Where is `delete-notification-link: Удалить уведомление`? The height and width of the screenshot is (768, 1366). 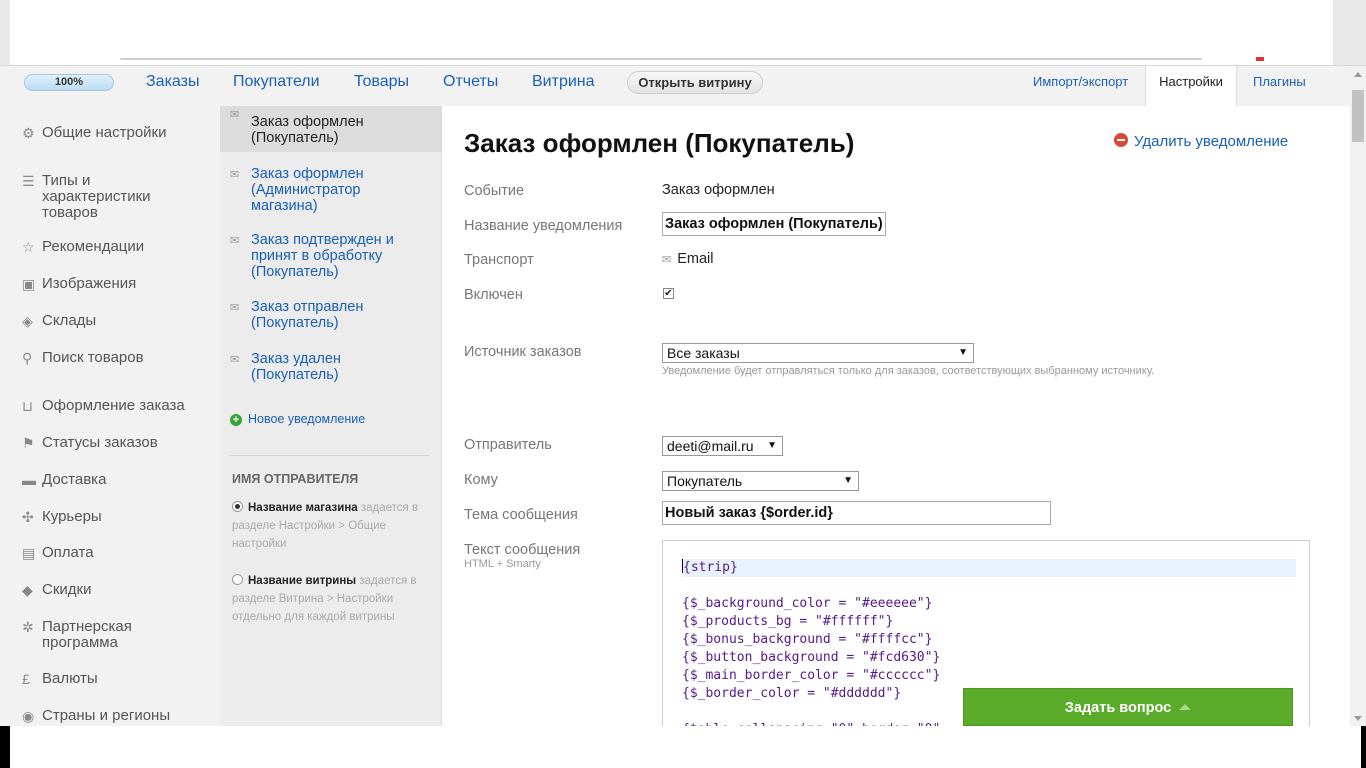
delete-notification-link: Удалить уведомление is located at coordinates (1201, 141).